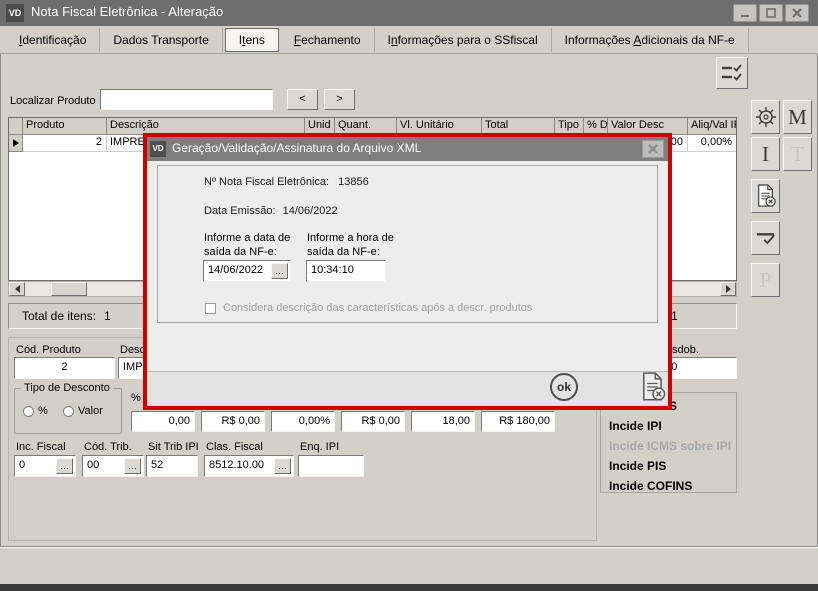 Image resolution: width=818 pixels, height=591 pixels. What do you see at coordinates (712, 126) in the screenshot?
I see `column-header-aliq-ipi: Aliq/Val IP` at bounding box center [712, 126].